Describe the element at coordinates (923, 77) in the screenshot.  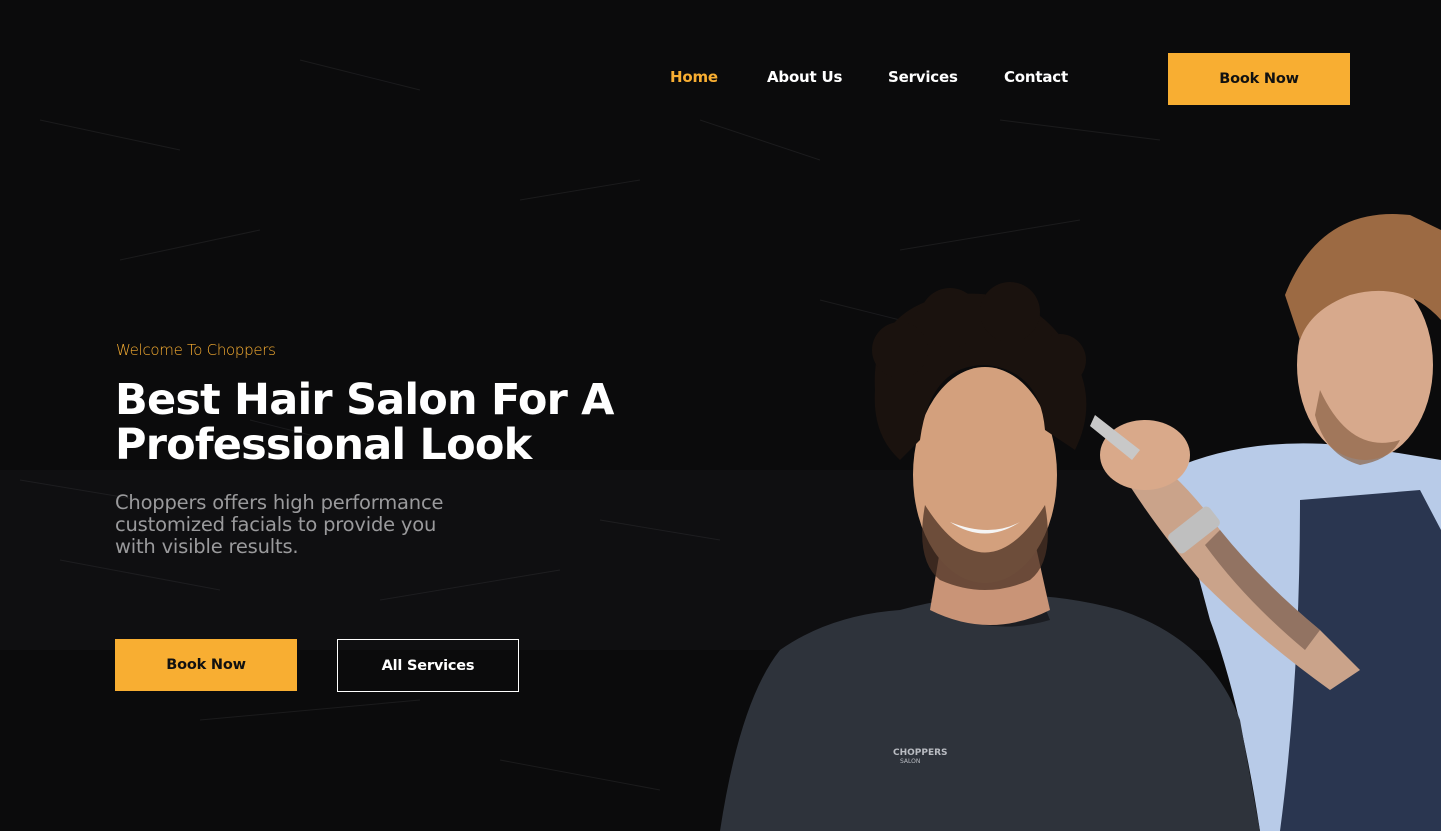
I see `nav-services: Services` at that location.